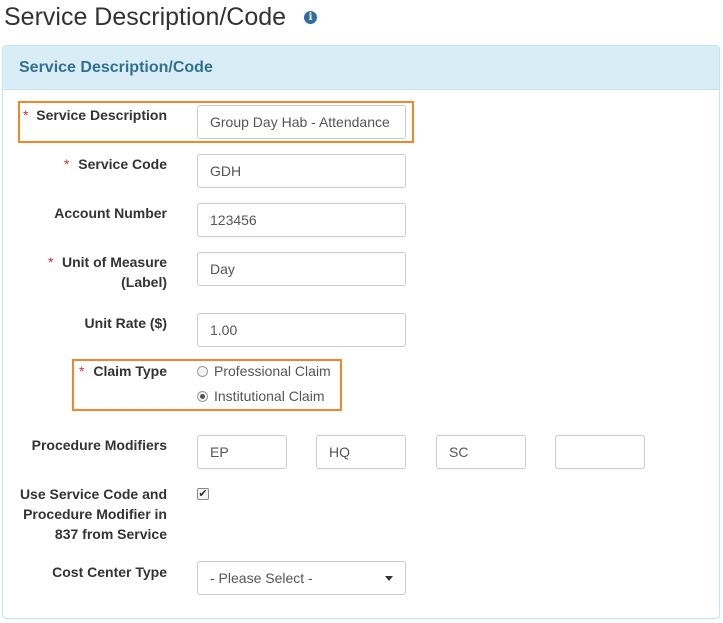 The image size is (723, 623). Describe the element at coordinates (269, 396) in the screenshot. I see `claim-type-option-label: Institutional Claim` at that location.